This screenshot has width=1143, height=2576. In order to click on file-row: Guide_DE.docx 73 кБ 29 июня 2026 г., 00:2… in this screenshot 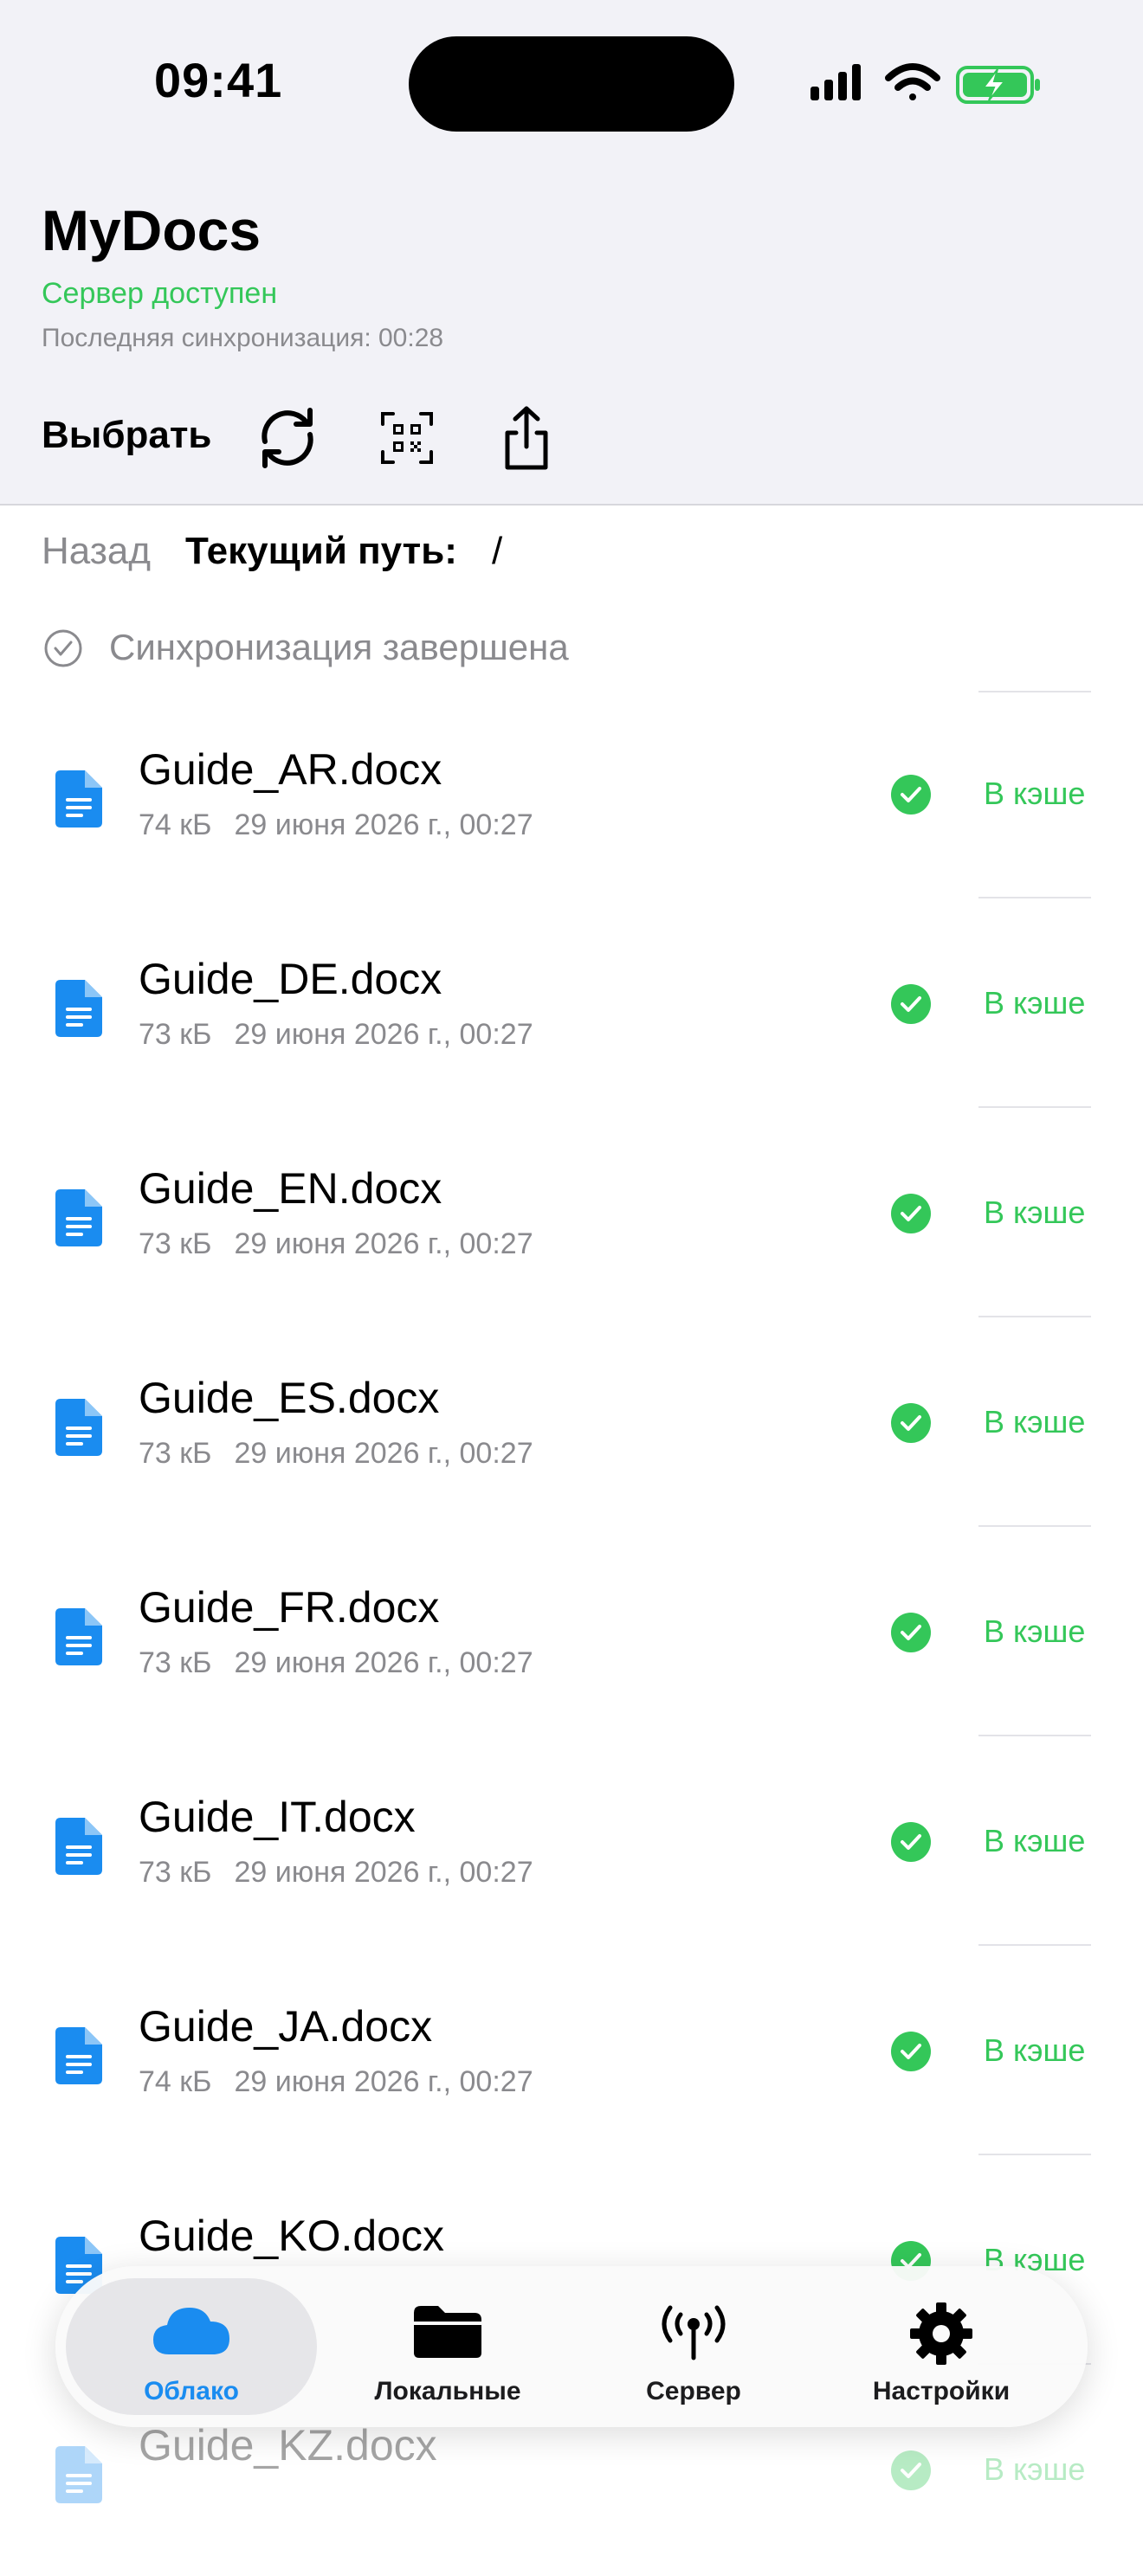, I will do `click(571, 1006)`.